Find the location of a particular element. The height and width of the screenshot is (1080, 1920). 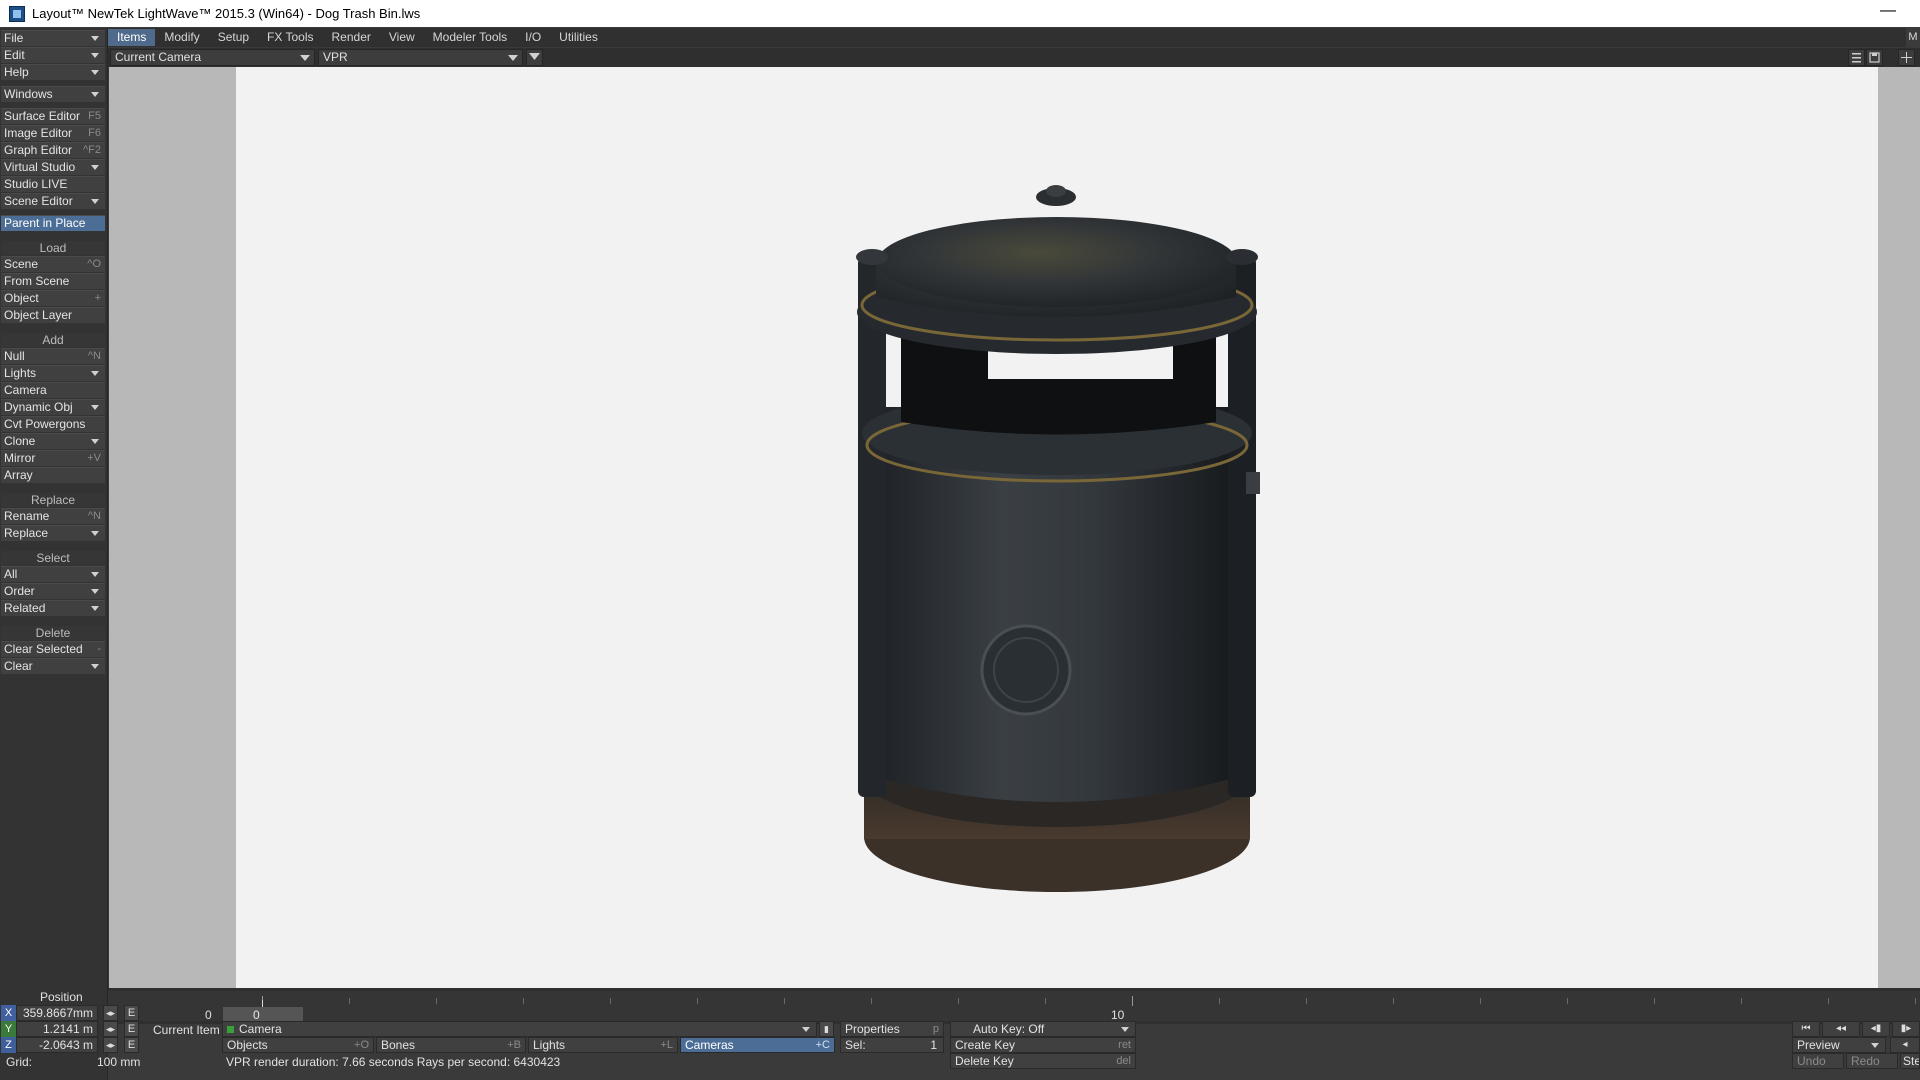

position-x-field: 359.8667mm is located at coordinates (57, 1013).